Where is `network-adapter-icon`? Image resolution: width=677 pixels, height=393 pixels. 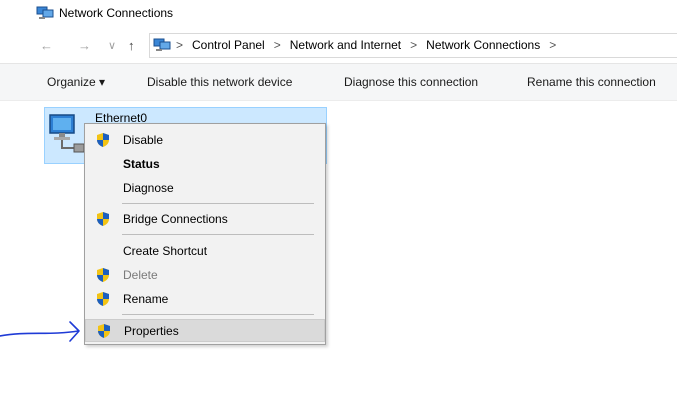 network-adapter-icon is located at coordinates (67, 133).